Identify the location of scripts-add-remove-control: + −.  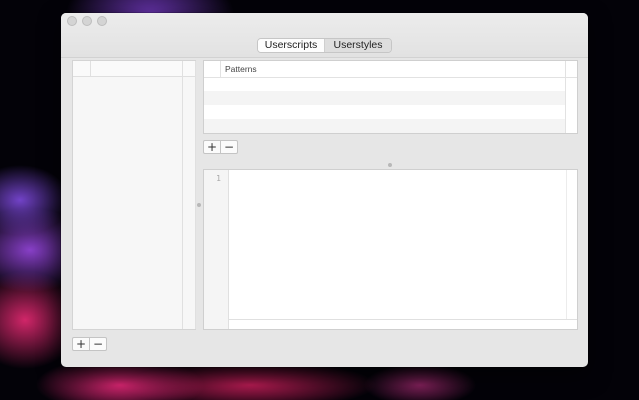
(89, 344).